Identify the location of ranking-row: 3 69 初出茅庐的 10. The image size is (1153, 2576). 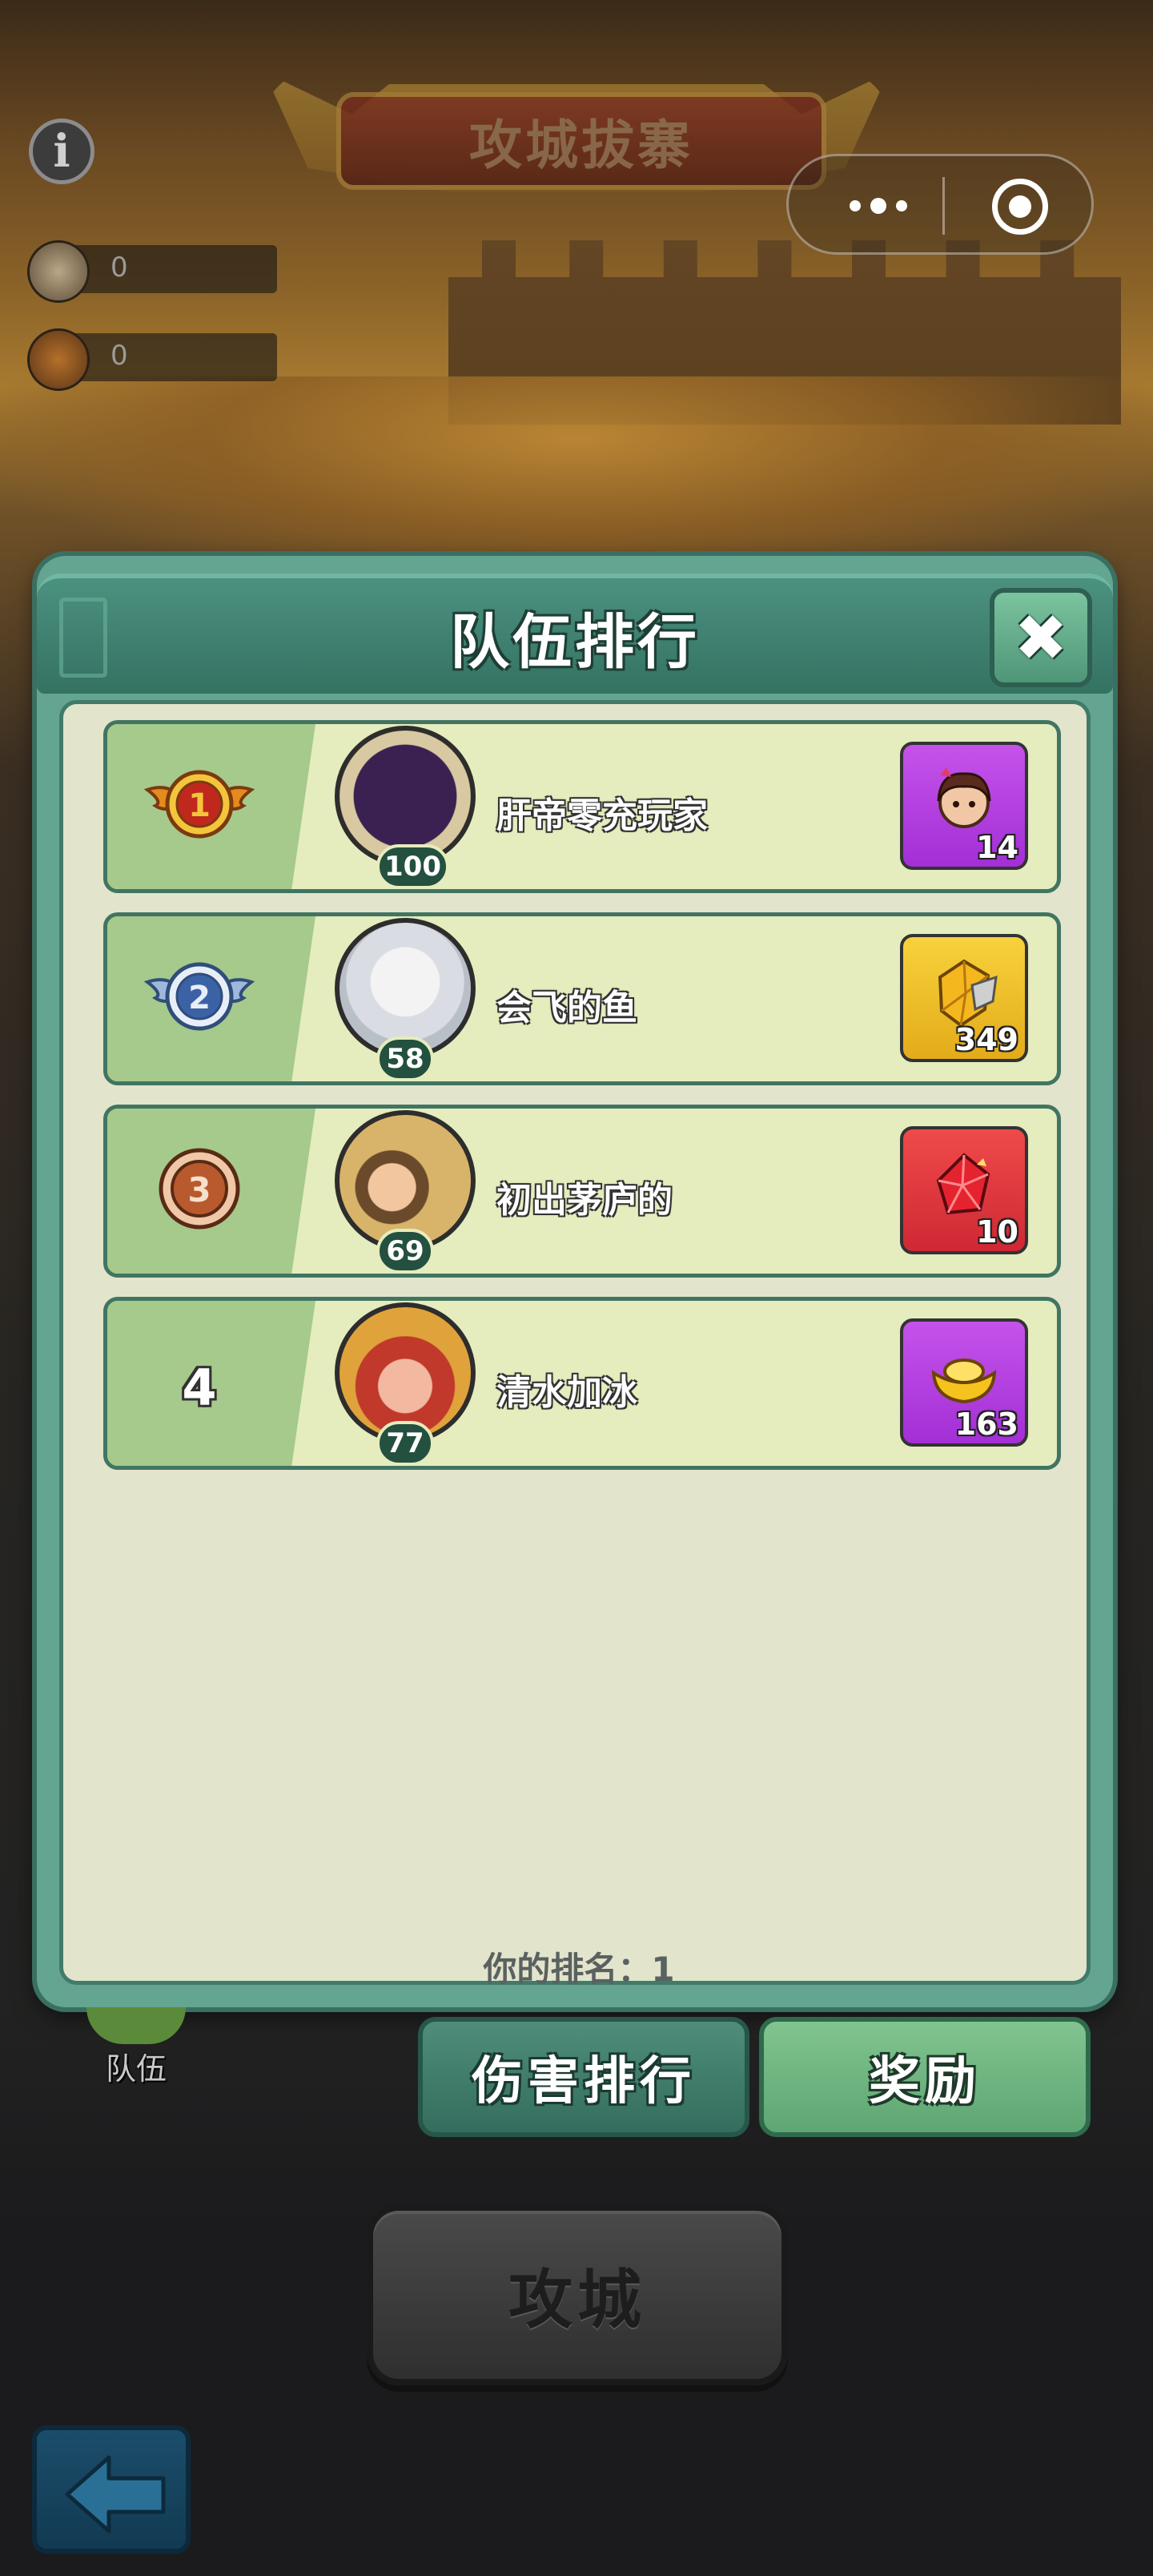
(582, 1191).